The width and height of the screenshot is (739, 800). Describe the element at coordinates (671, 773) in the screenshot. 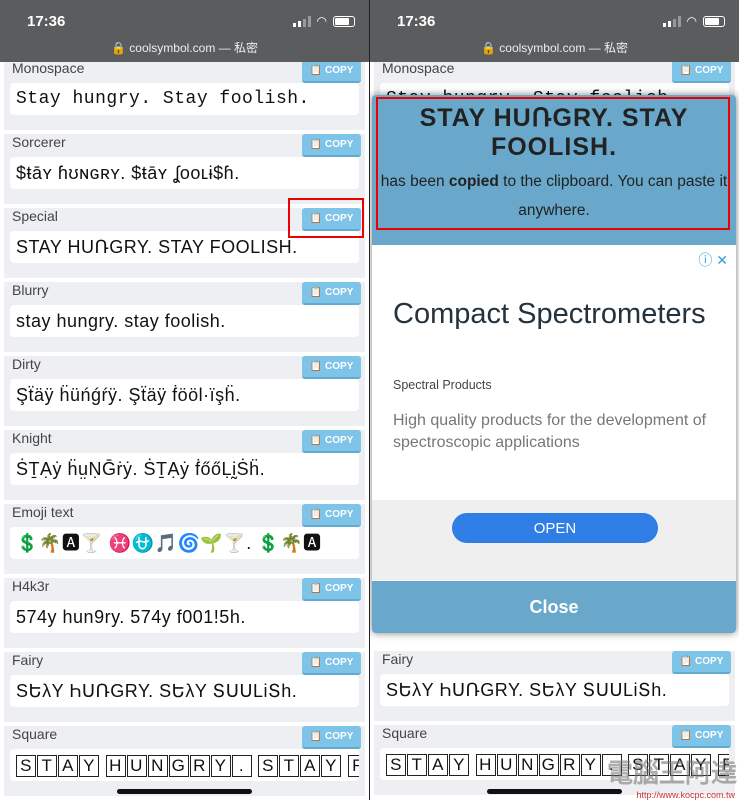

I see `watermark-logo: 電腦王阿達` at that location.